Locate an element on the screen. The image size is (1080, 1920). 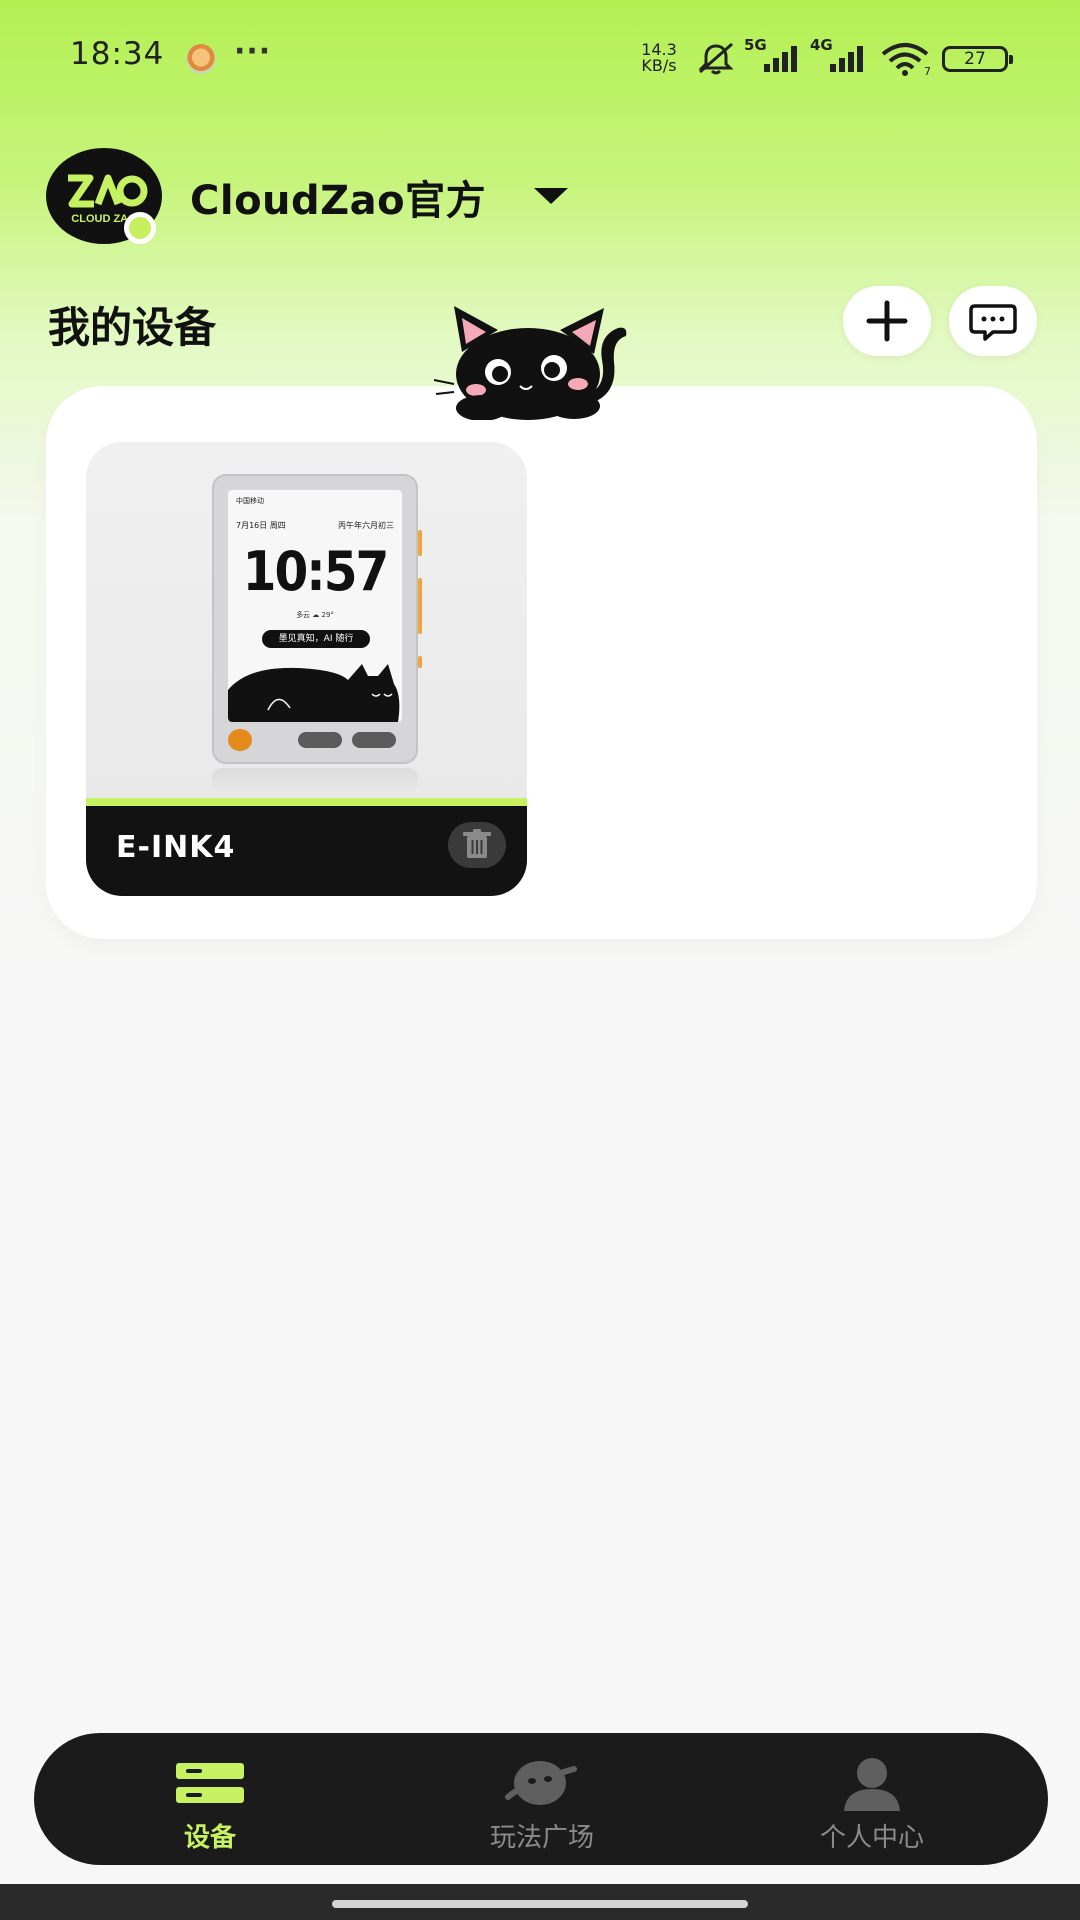
battery-icon: 27 is located at coordinates (977, 59).